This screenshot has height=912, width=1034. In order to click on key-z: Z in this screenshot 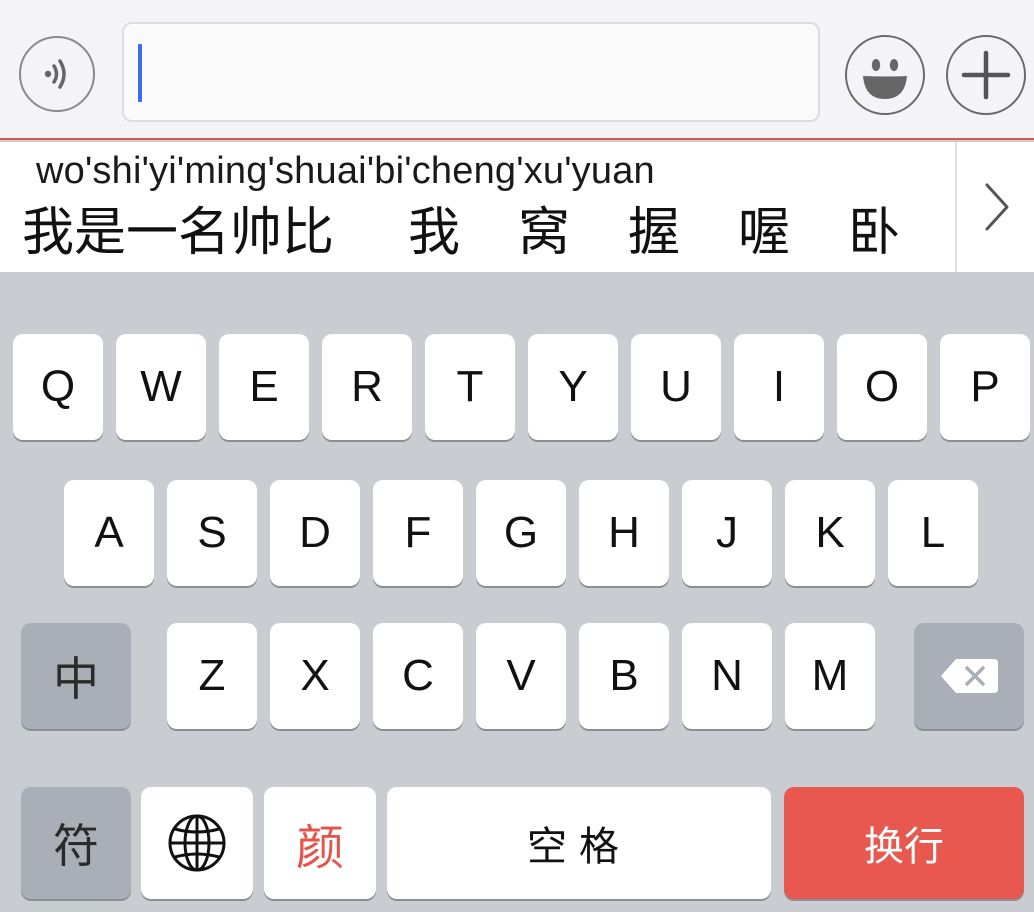, I will do `click(212, 676)`.